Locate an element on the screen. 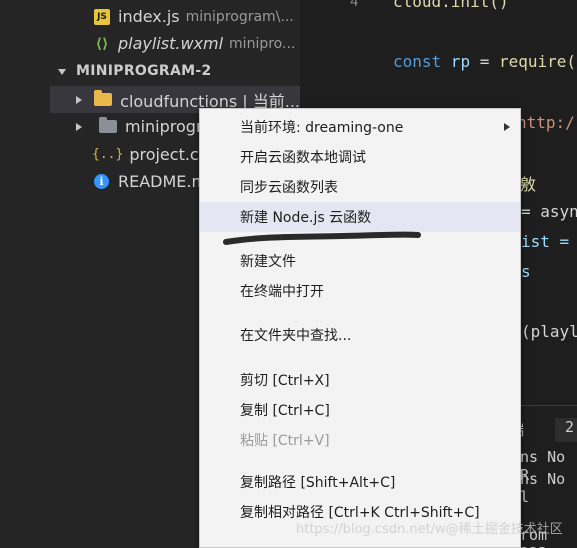 This screenshot has height=548, width=577. file-name: playlist.wxml is located at coordinates (171, 43).